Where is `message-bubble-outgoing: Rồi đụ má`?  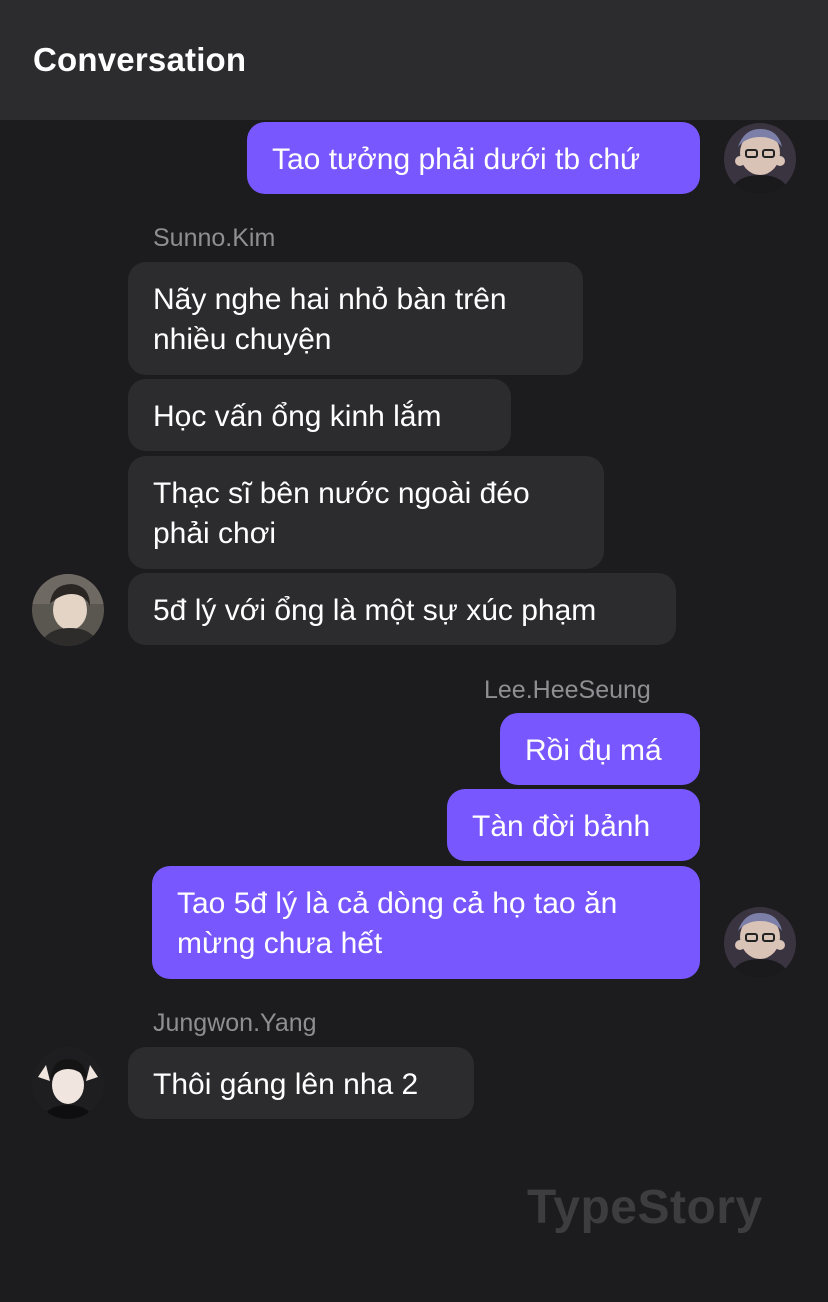
message-bubble-outgoing: Rồi đụ má is located at coordinates (600, 749).